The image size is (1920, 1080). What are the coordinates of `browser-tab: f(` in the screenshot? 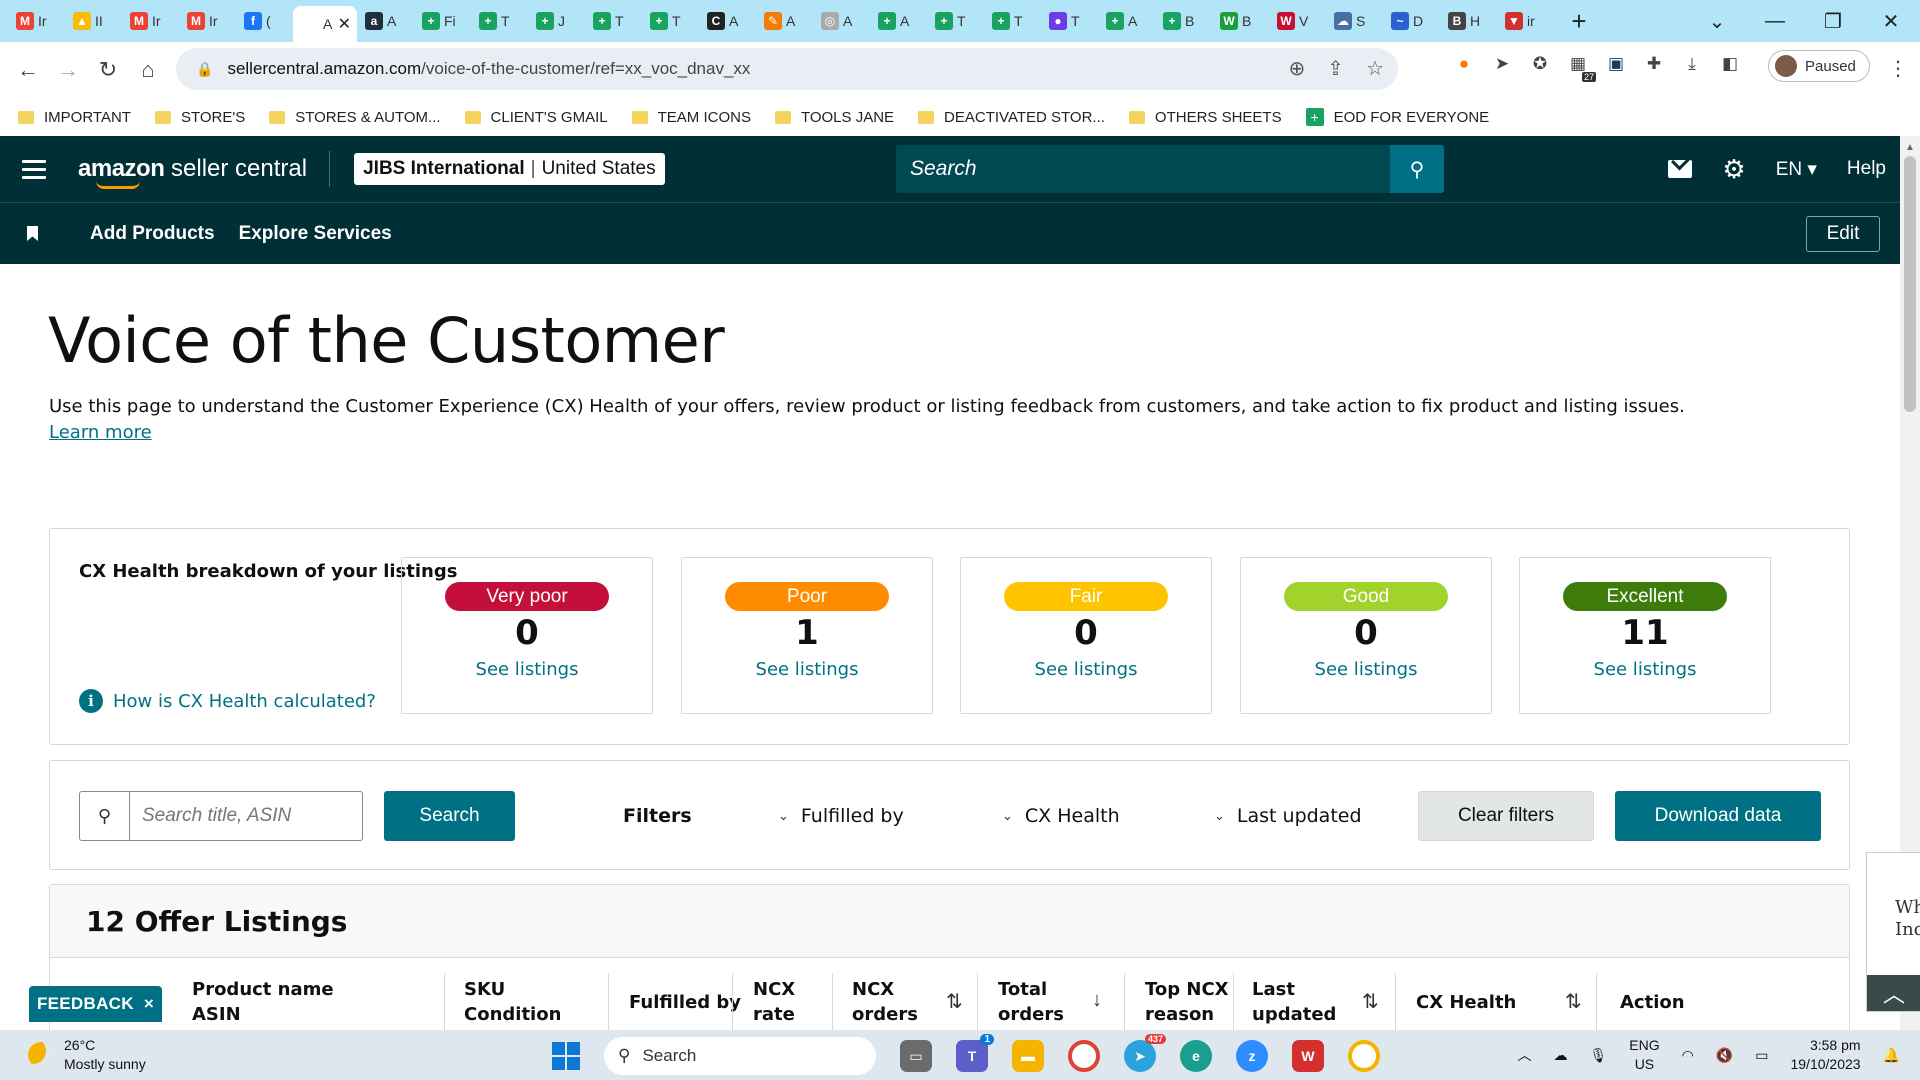 It's located at (264, 21).